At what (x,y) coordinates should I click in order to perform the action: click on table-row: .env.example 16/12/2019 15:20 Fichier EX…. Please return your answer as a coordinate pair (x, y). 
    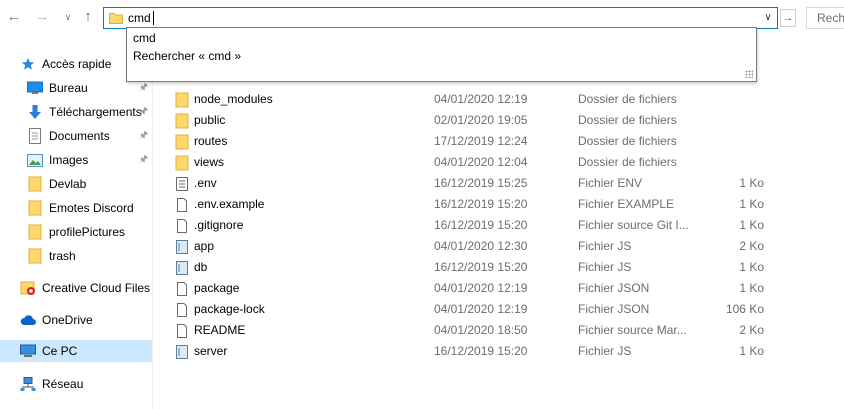
    Looking at the image, I should click on (499, 204).